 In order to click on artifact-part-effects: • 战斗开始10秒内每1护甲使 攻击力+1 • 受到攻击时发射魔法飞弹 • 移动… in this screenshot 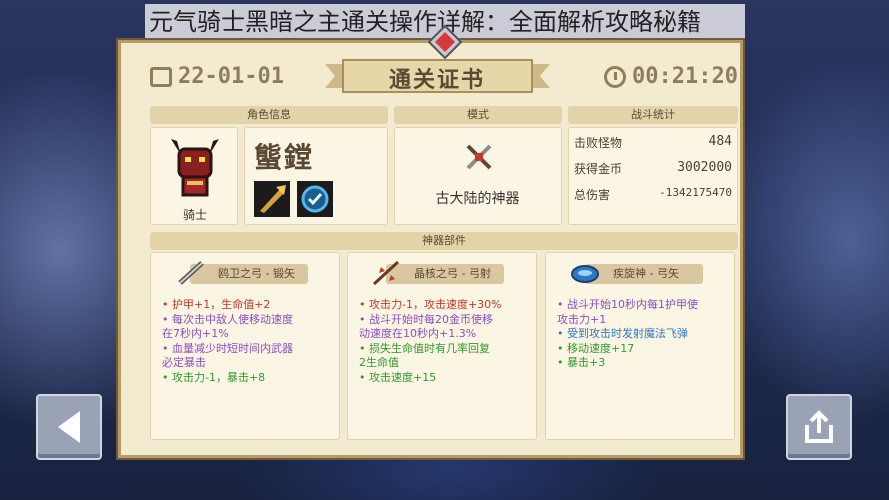, I will do `click(647, 334)`.